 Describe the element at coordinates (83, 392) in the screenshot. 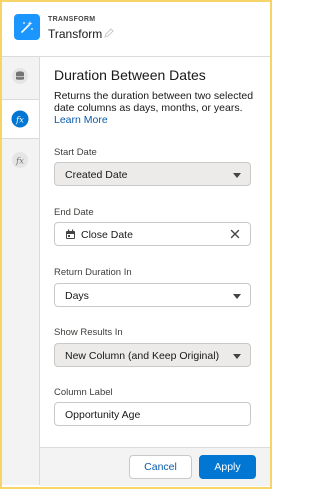

I see `column-label-label: Column Label` at that location.